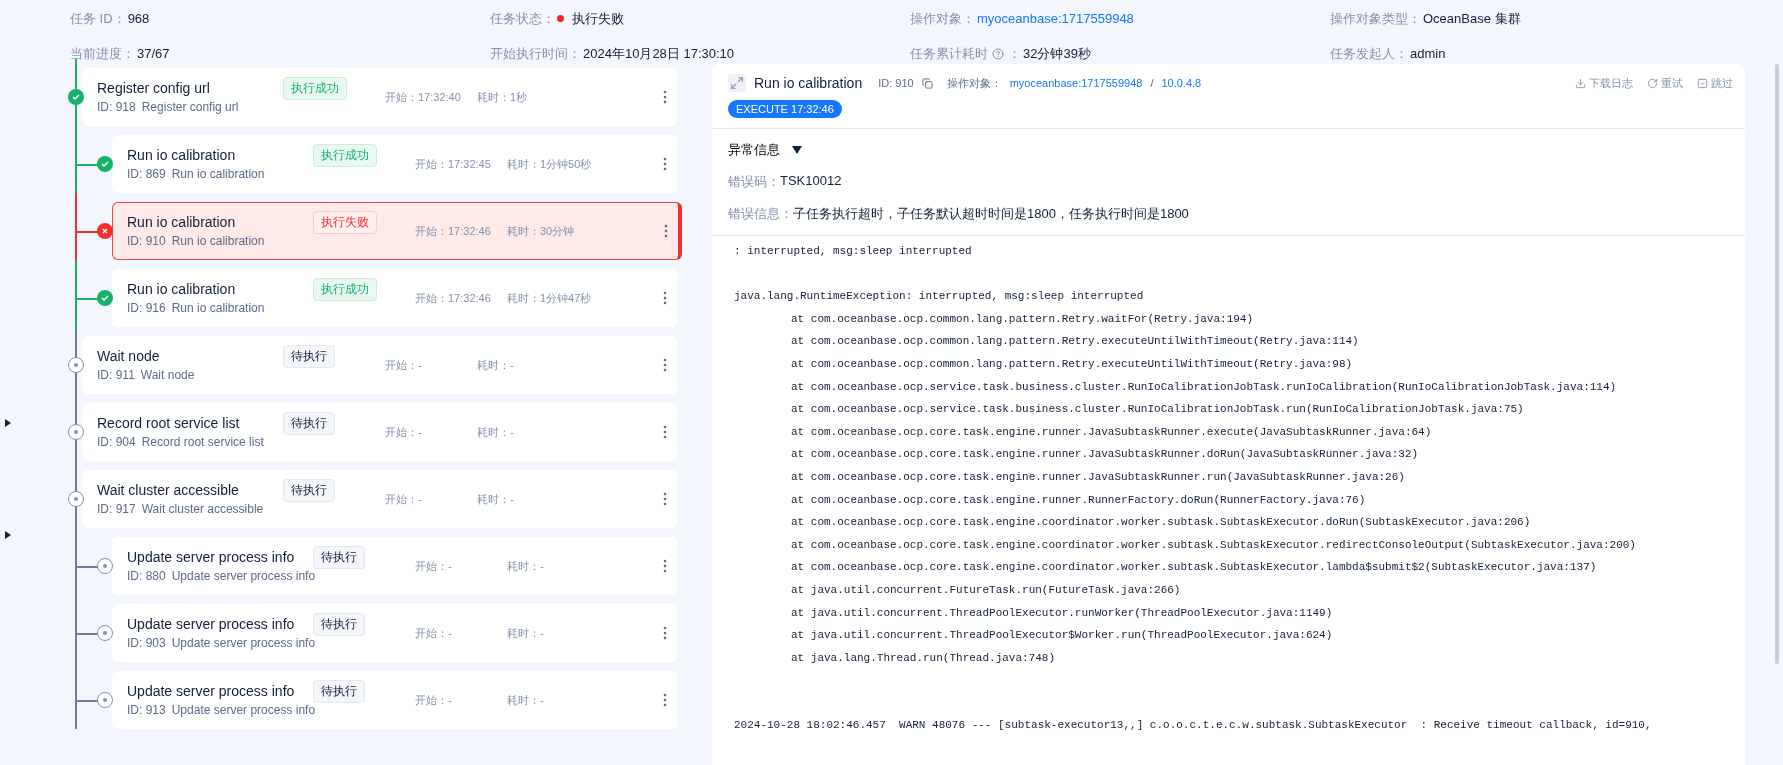 Image resolution: width=1783 pixels, height=765 pixels. I want to click on task-id: ID: 918 Register config url, so click(168, 107).